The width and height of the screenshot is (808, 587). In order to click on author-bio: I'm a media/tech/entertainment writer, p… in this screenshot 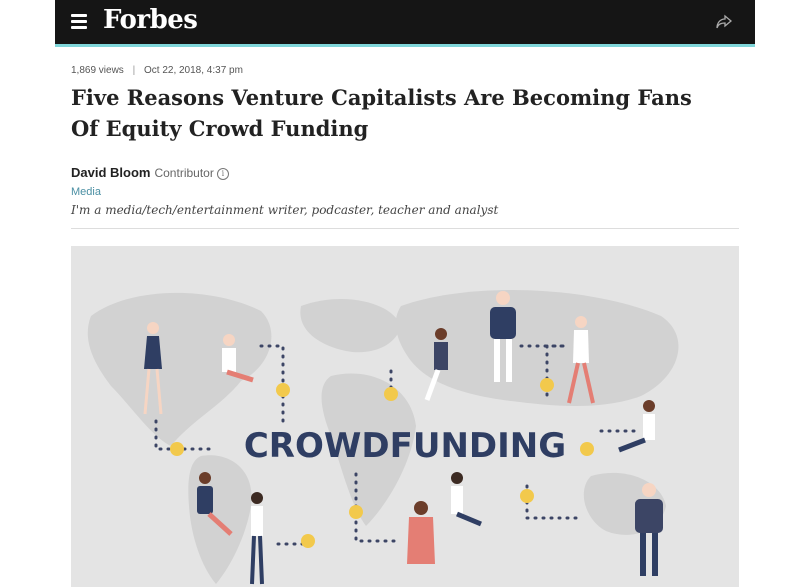, I will do `click(285, 210)`.